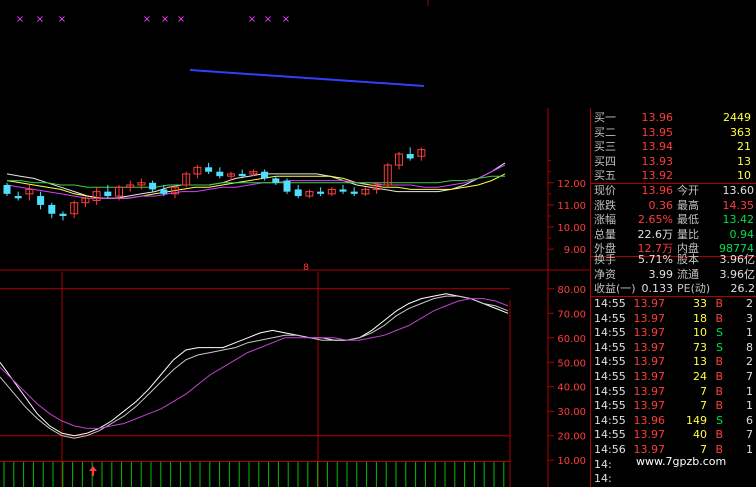 This screenshot has height=487, width=756. I want to click on stat-value: 0.94, so click(742, 234).